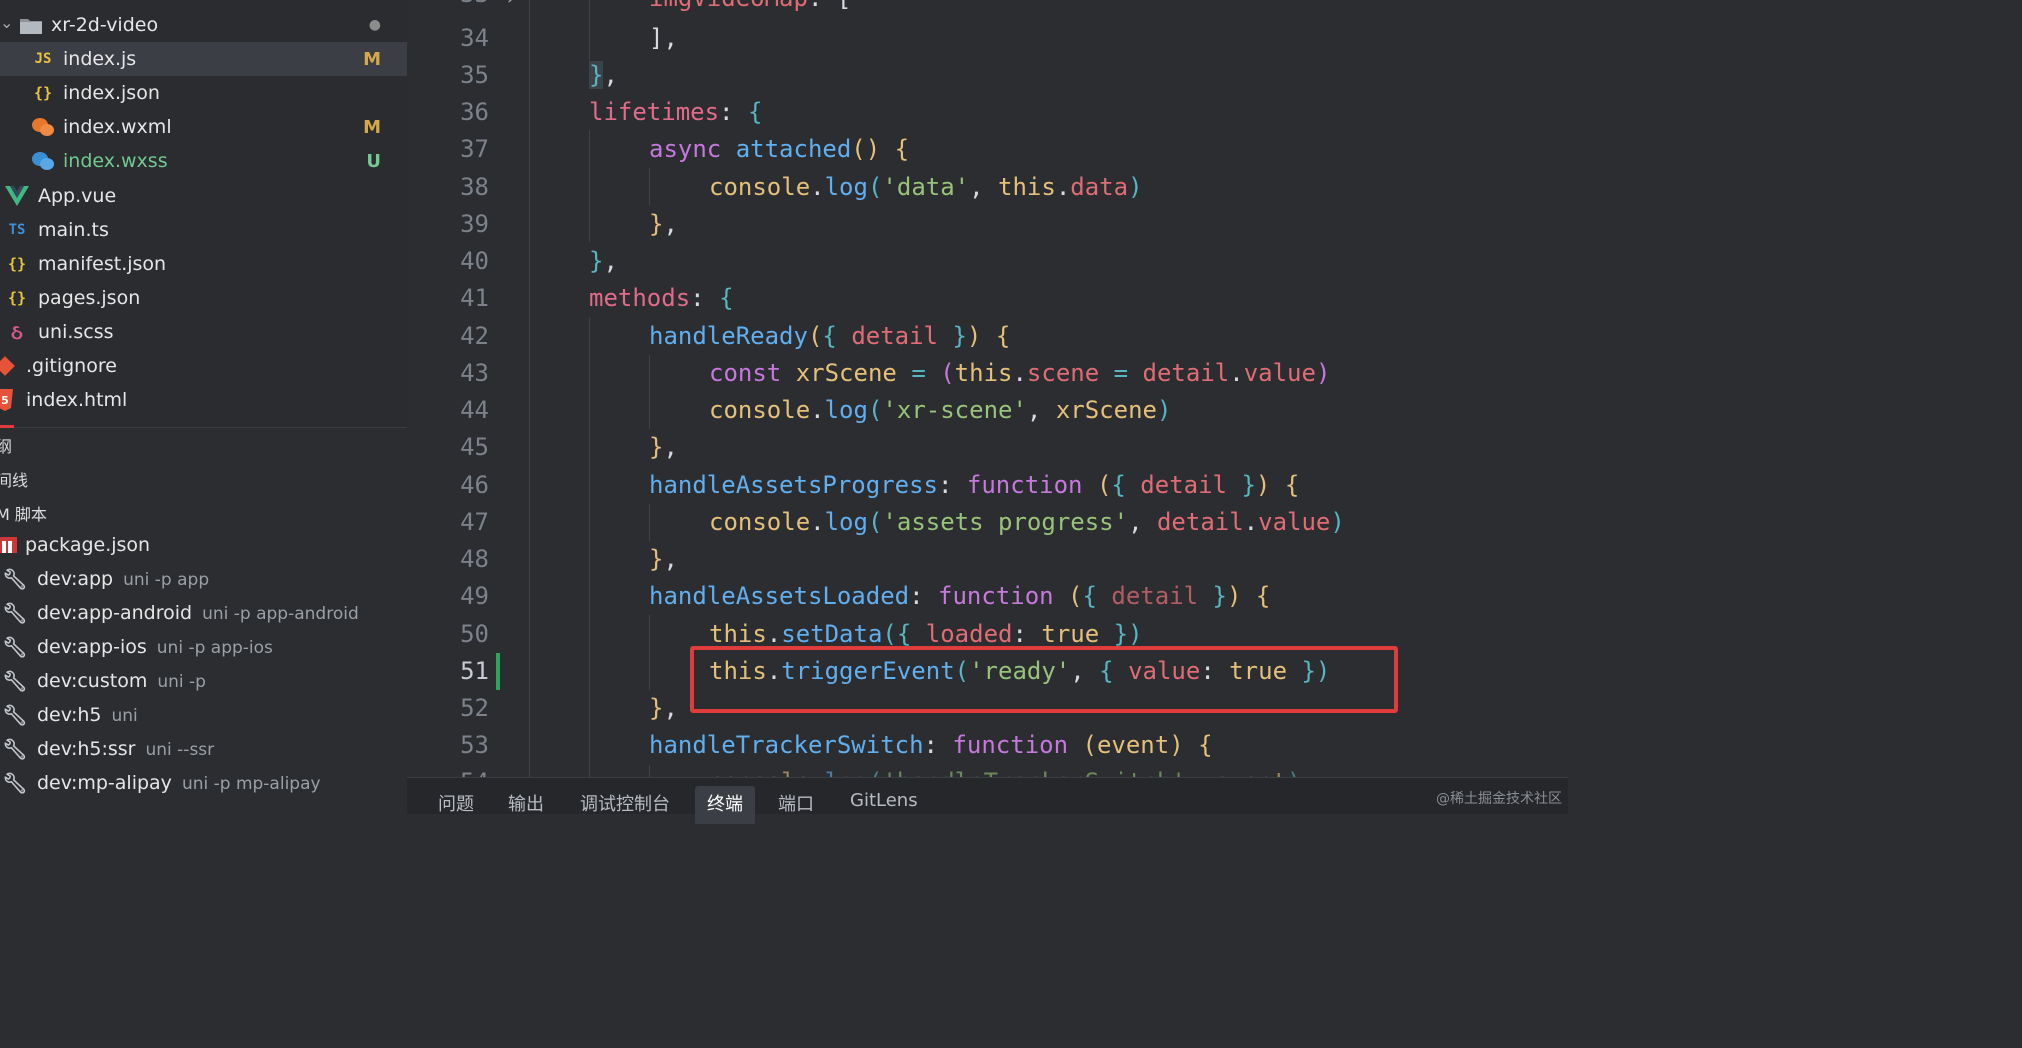 The image size is (2022, 1048). What do you see at coordinates (203, 230) in the screenshot?
I see `explorer-file-main-ts: TS main.ts` at bounding box center [203, 230].